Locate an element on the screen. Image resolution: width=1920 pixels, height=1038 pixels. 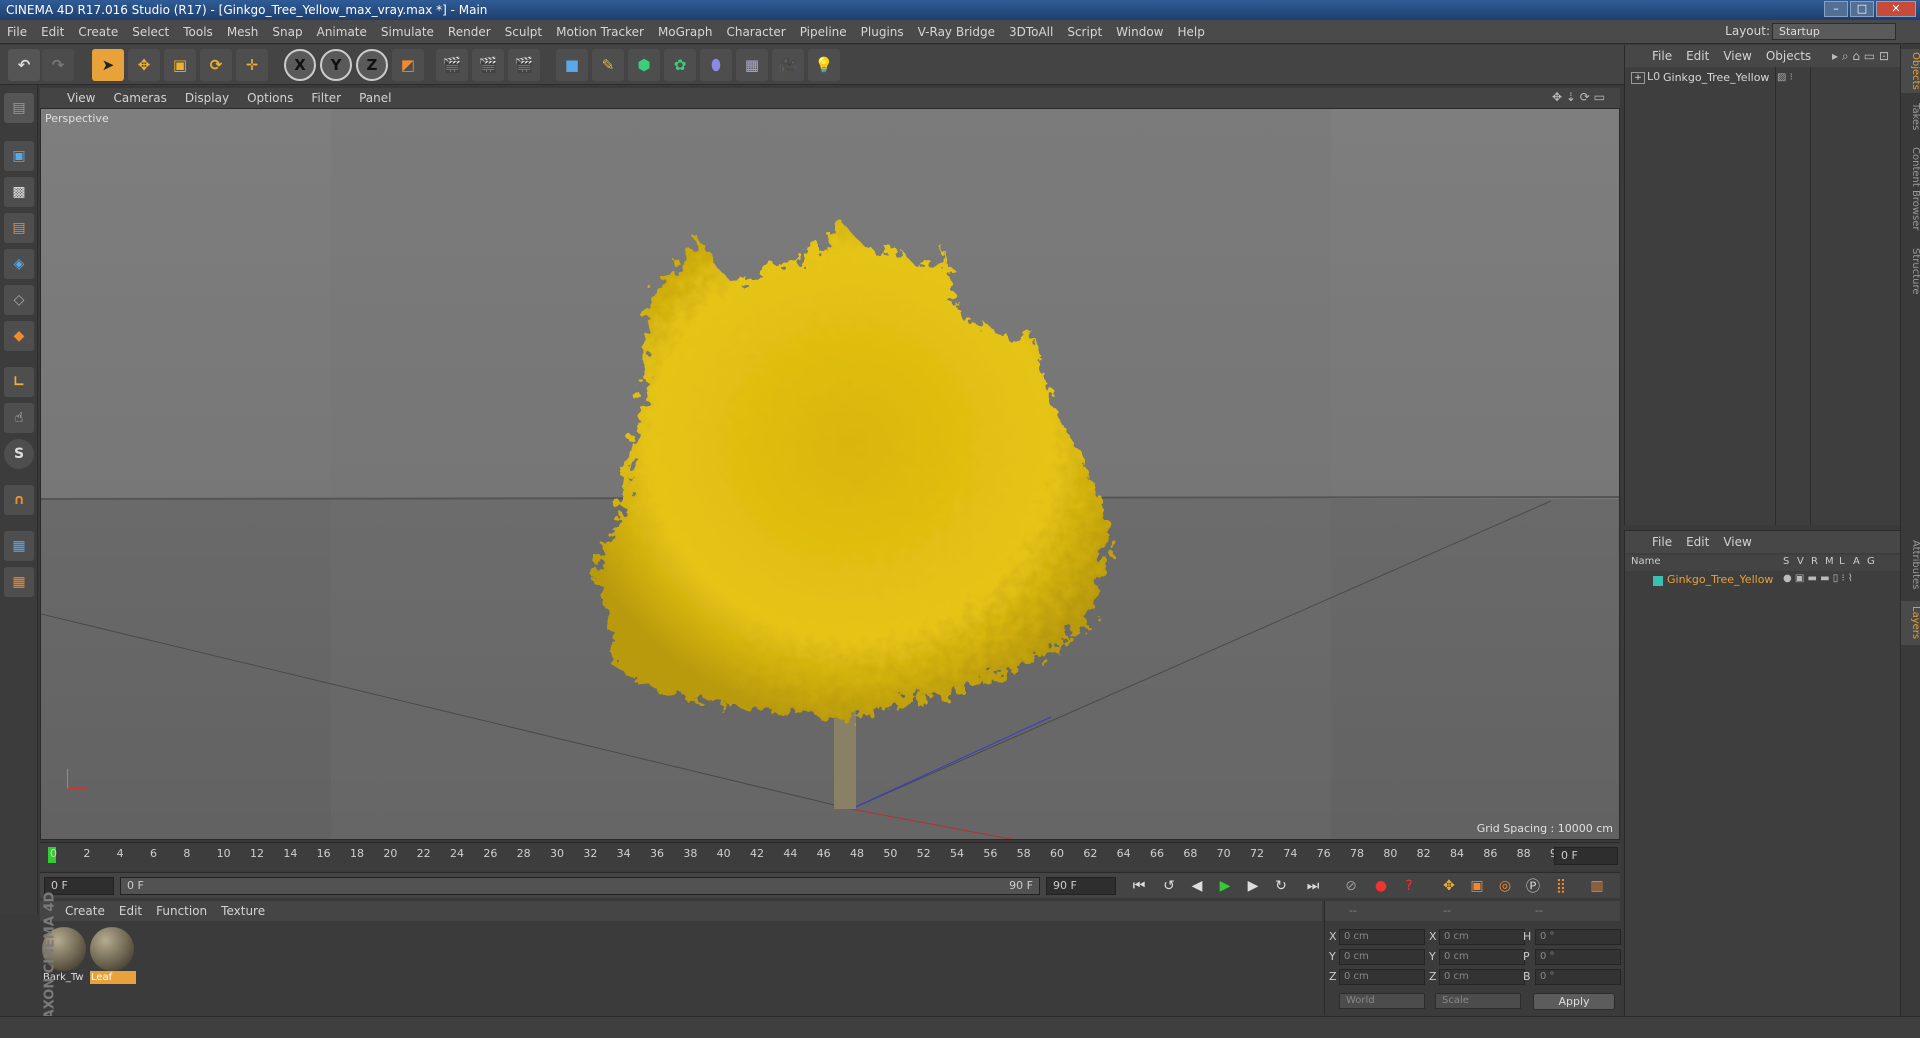
deformer-icon: ⬮ is located at coordinates (716, 65).